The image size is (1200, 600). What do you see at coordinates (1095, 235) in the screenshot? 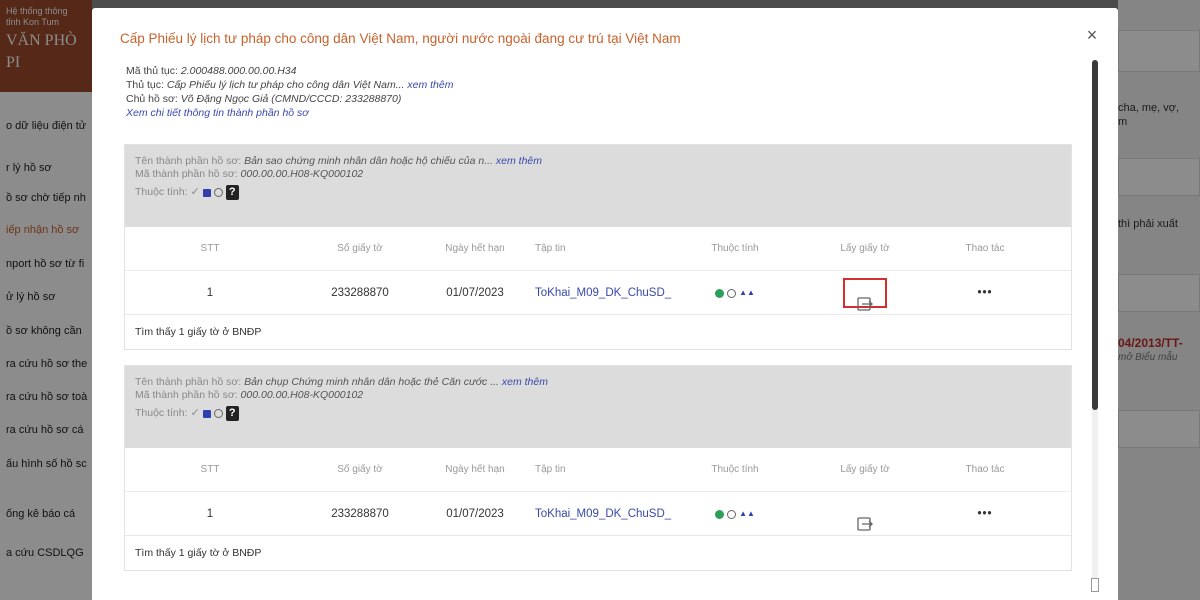
I see `scrollbar-thumb` at bounding box center [1095, 235].